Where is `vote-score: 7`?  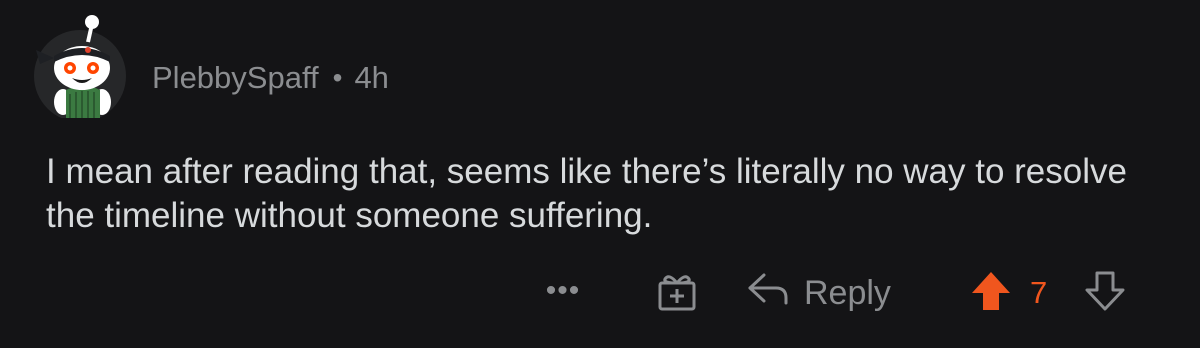 vote-score: 7 is located at coordinates (1039, 292).